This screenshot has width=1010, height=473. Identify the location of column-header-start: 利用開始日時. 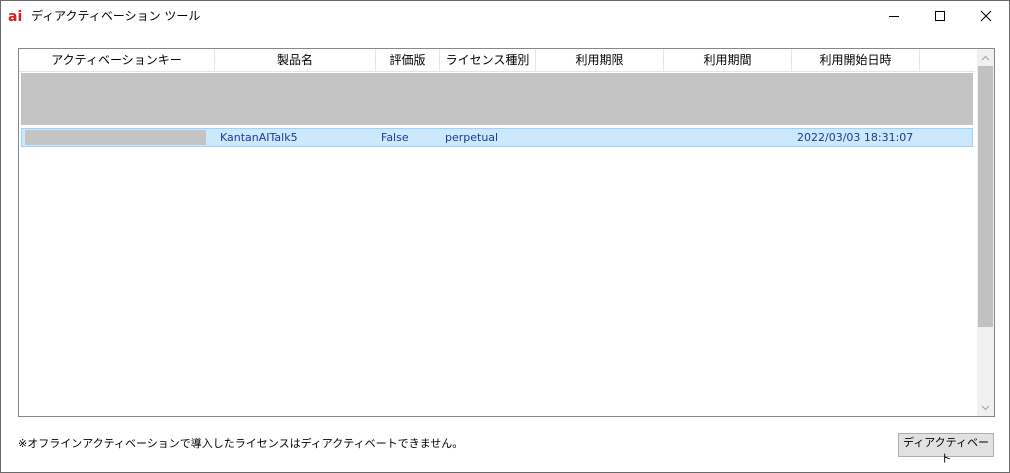
(856, 60).